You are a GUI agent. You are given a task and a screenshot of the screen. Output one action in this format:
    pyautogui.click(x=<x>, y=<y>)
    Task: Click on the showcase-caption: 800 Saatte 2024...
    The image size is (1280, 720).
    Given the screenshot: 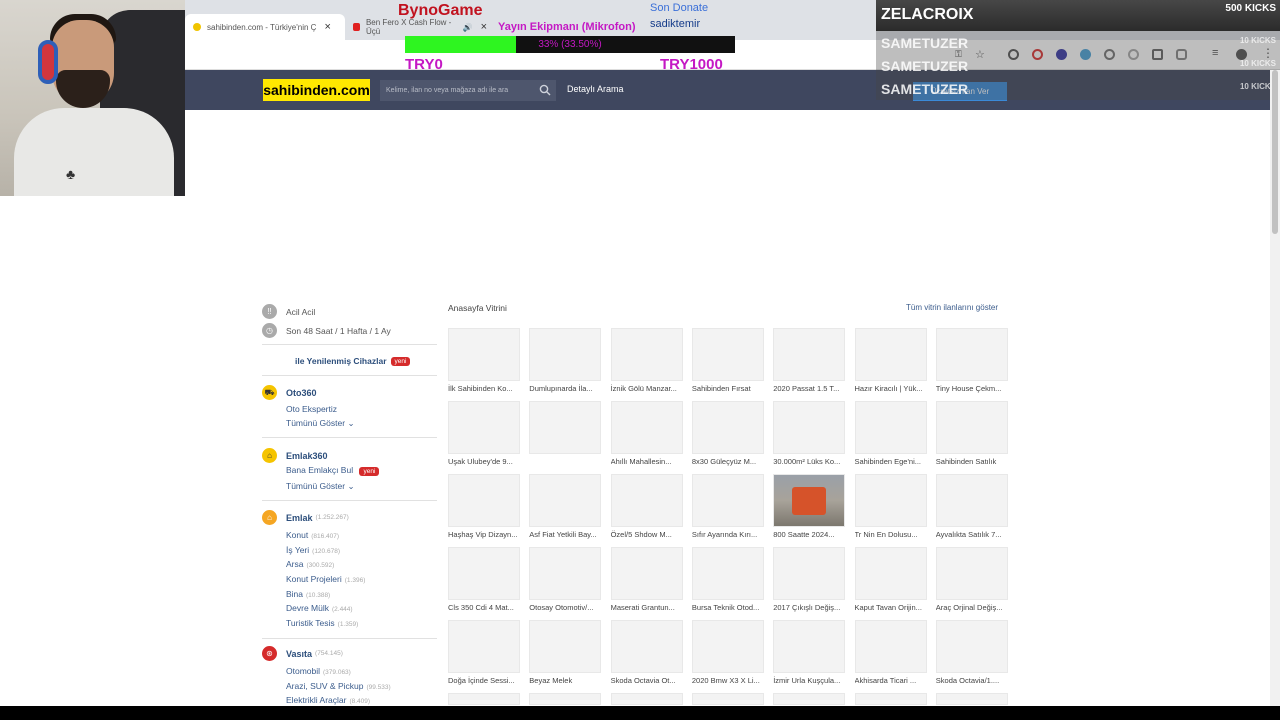 What is the action you would take?
    pyautogui.click(x=812, y=534)
    